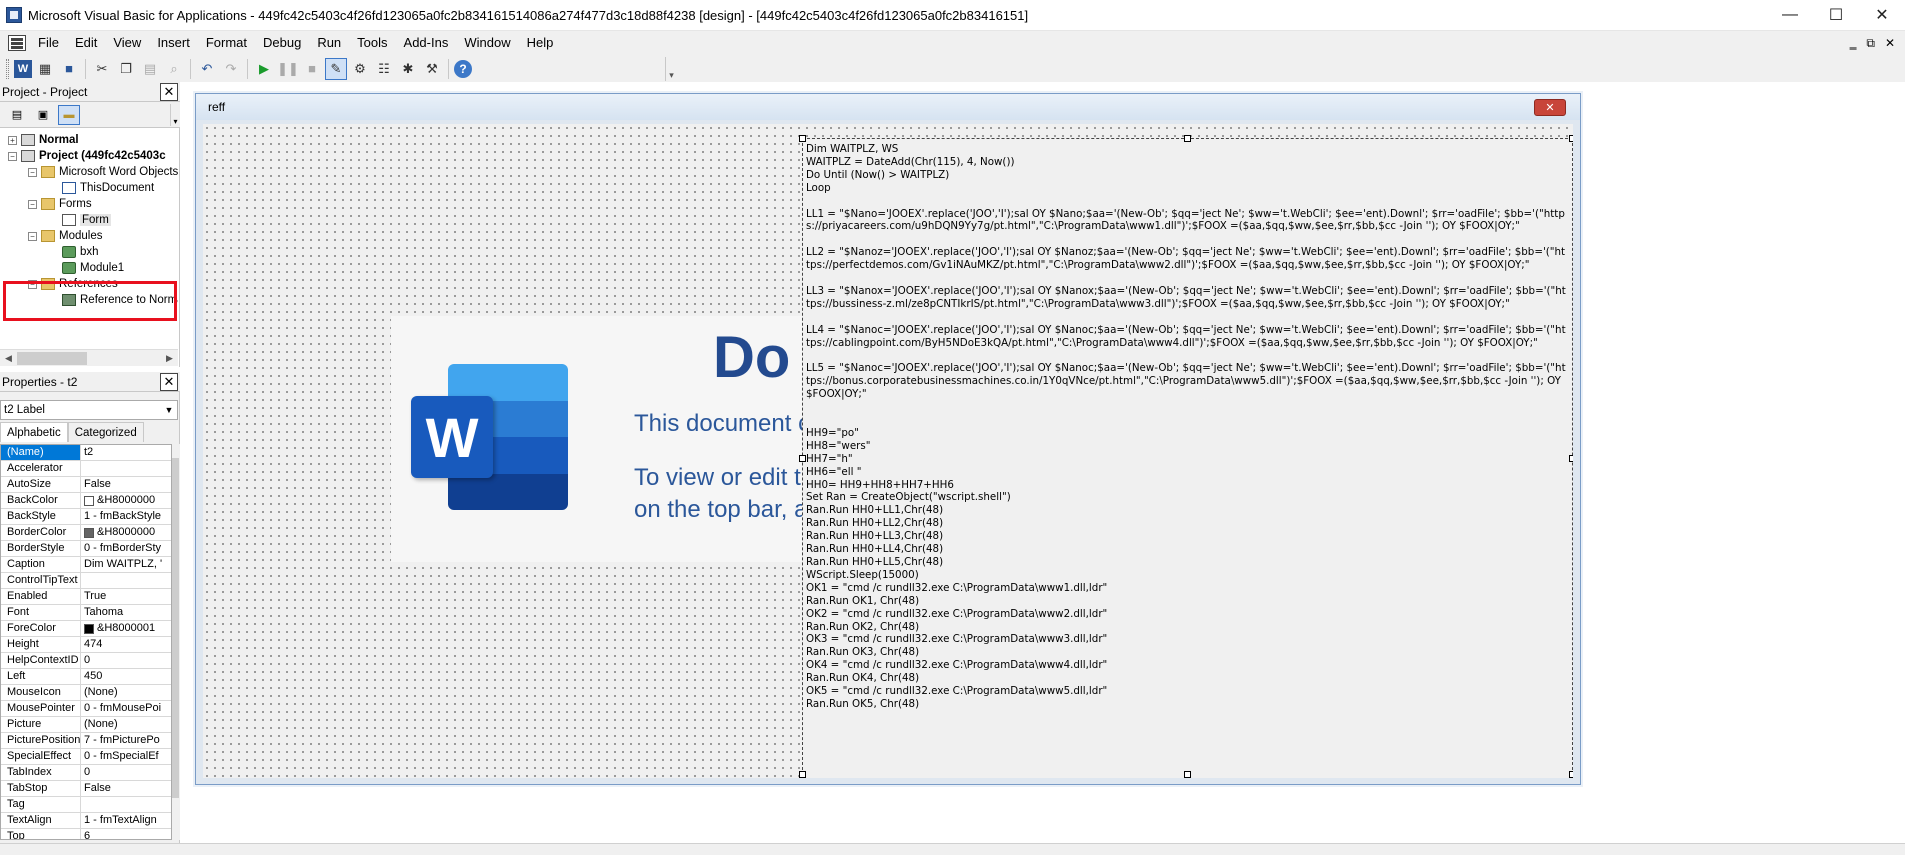 This screenshot has width=1905, height=855. I want to click on paste-icon: ▤, so click(150, 69).